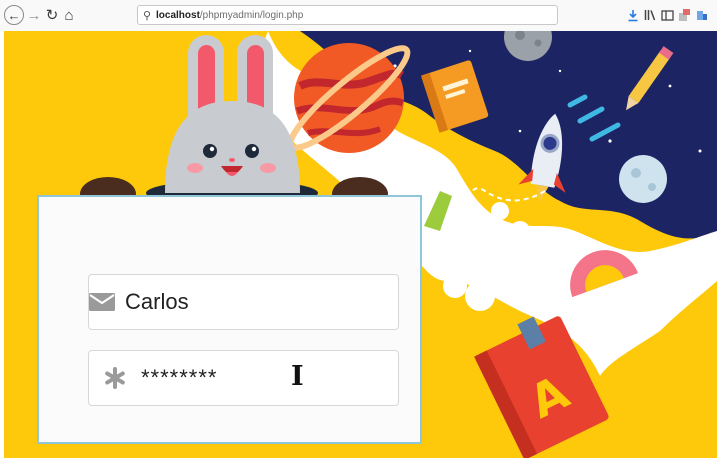 This screenshot has width=717, height=458. I want to click on url-host: localhost, so click(178, 15).